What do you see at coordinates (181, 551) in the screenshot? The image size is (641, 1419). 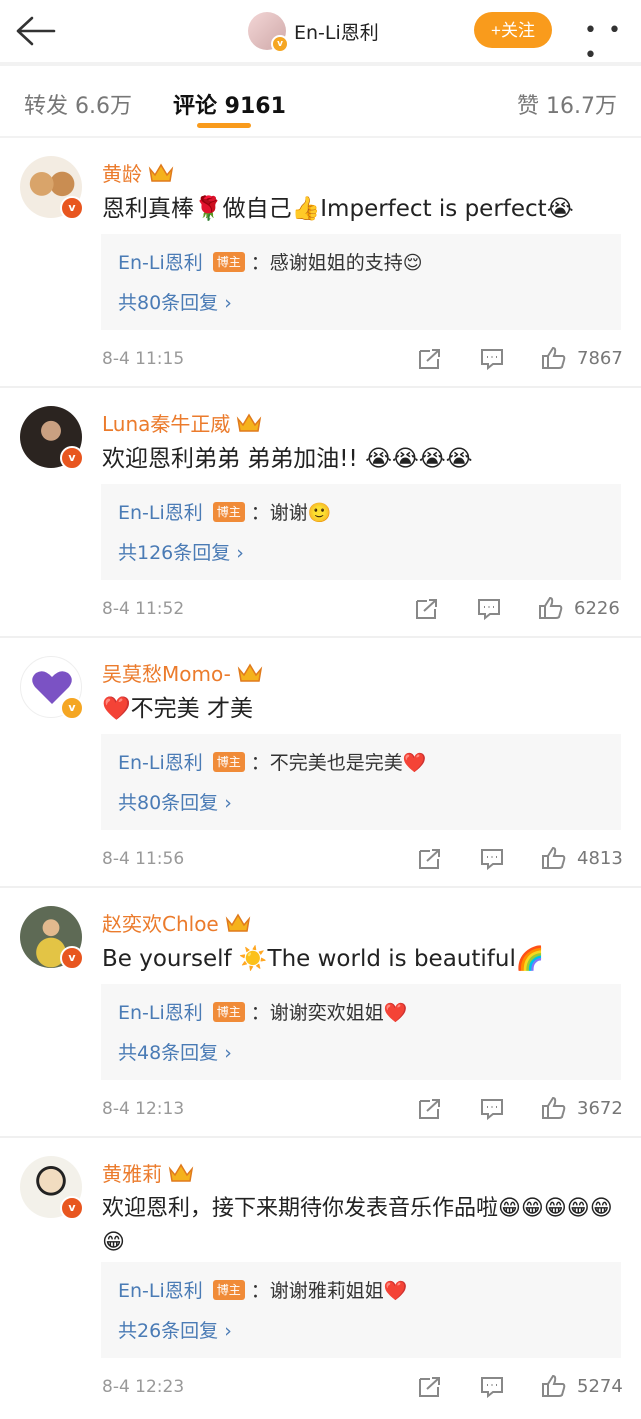 I see `reply-count-link: 共126条回复 ›` at bounding box center [181, 551].